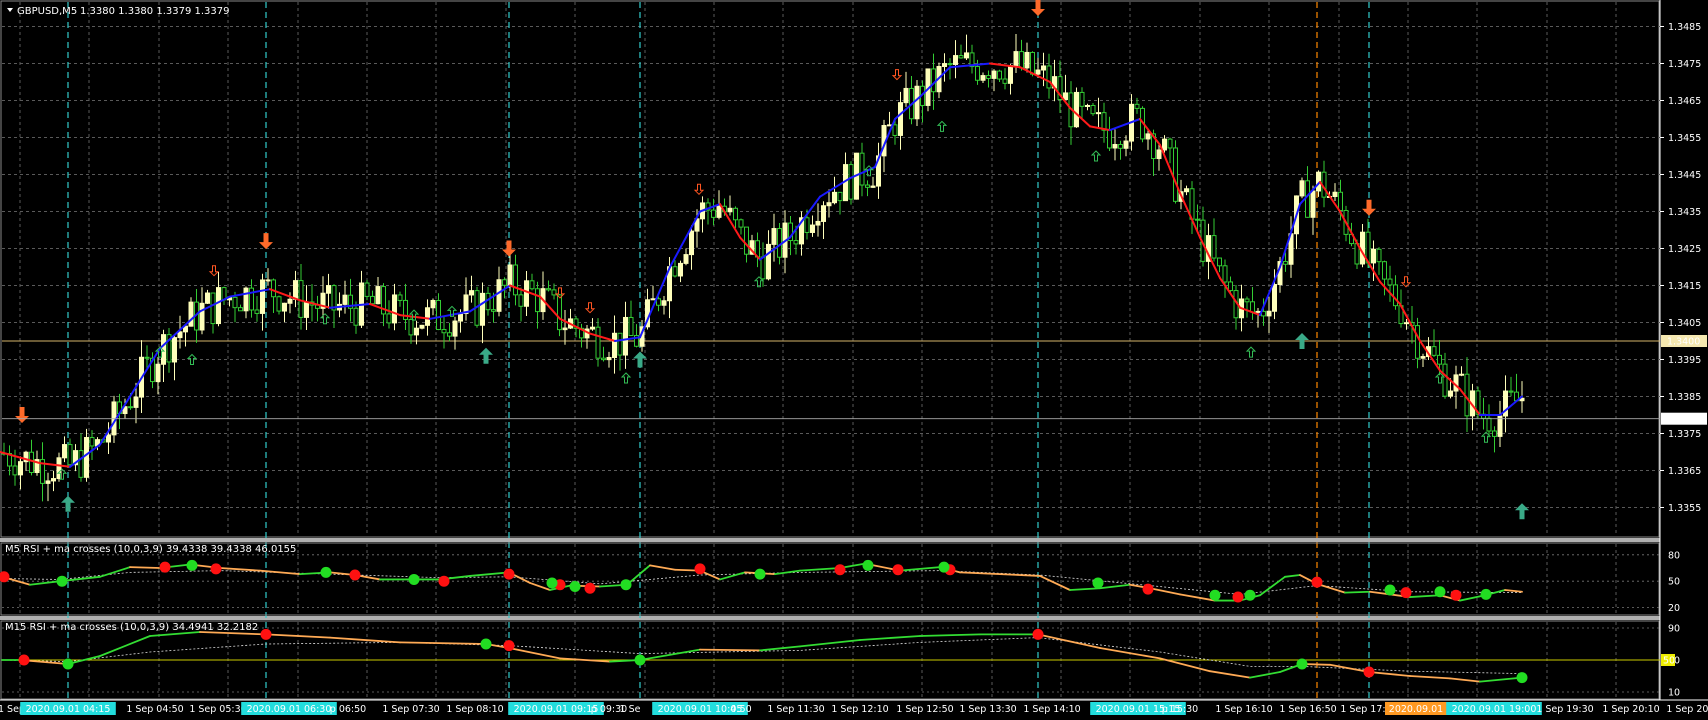 The height and width of the screenshot is (720, 1708). I want to click on rsi-tick-label: 20, so click(1674, 608).